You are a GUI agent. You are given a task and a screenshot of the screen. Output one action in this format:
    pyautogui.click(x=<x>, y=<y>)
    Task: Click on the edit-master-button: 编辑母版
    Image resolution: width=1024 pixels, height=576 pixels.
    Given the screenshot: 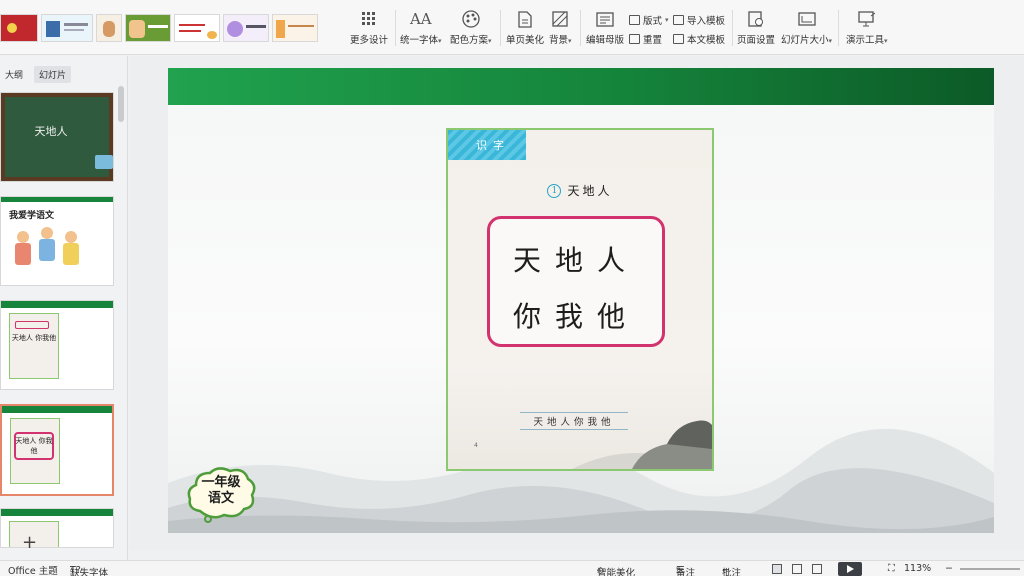 What is the action you would take?
    pyautogui.click(x=605, y=28)
    